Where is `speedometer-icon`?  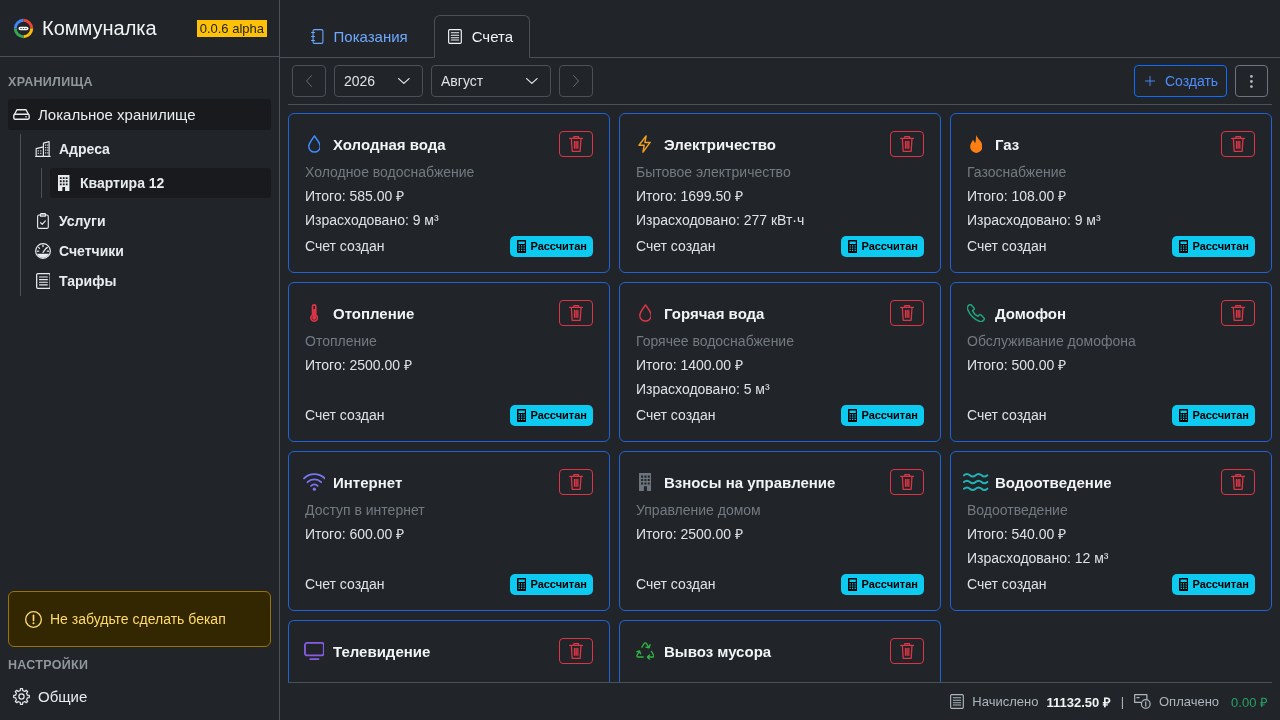 speedometer-icon is located at coordinates (43, 251).